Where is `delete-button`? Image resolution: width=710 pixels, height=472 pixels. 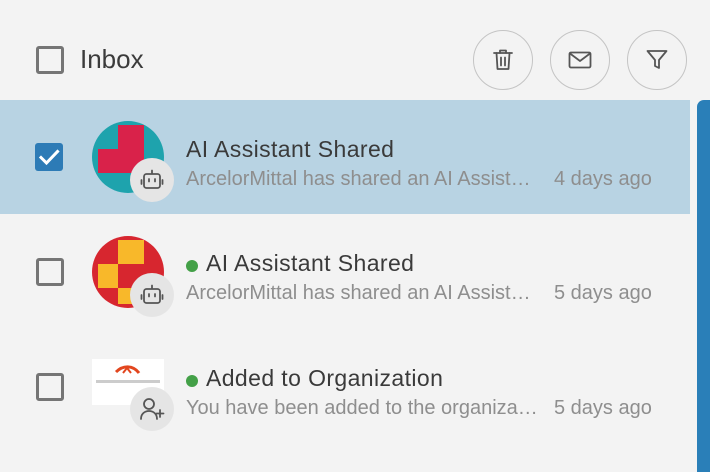 delete-button is located at coordinates (503, 60).